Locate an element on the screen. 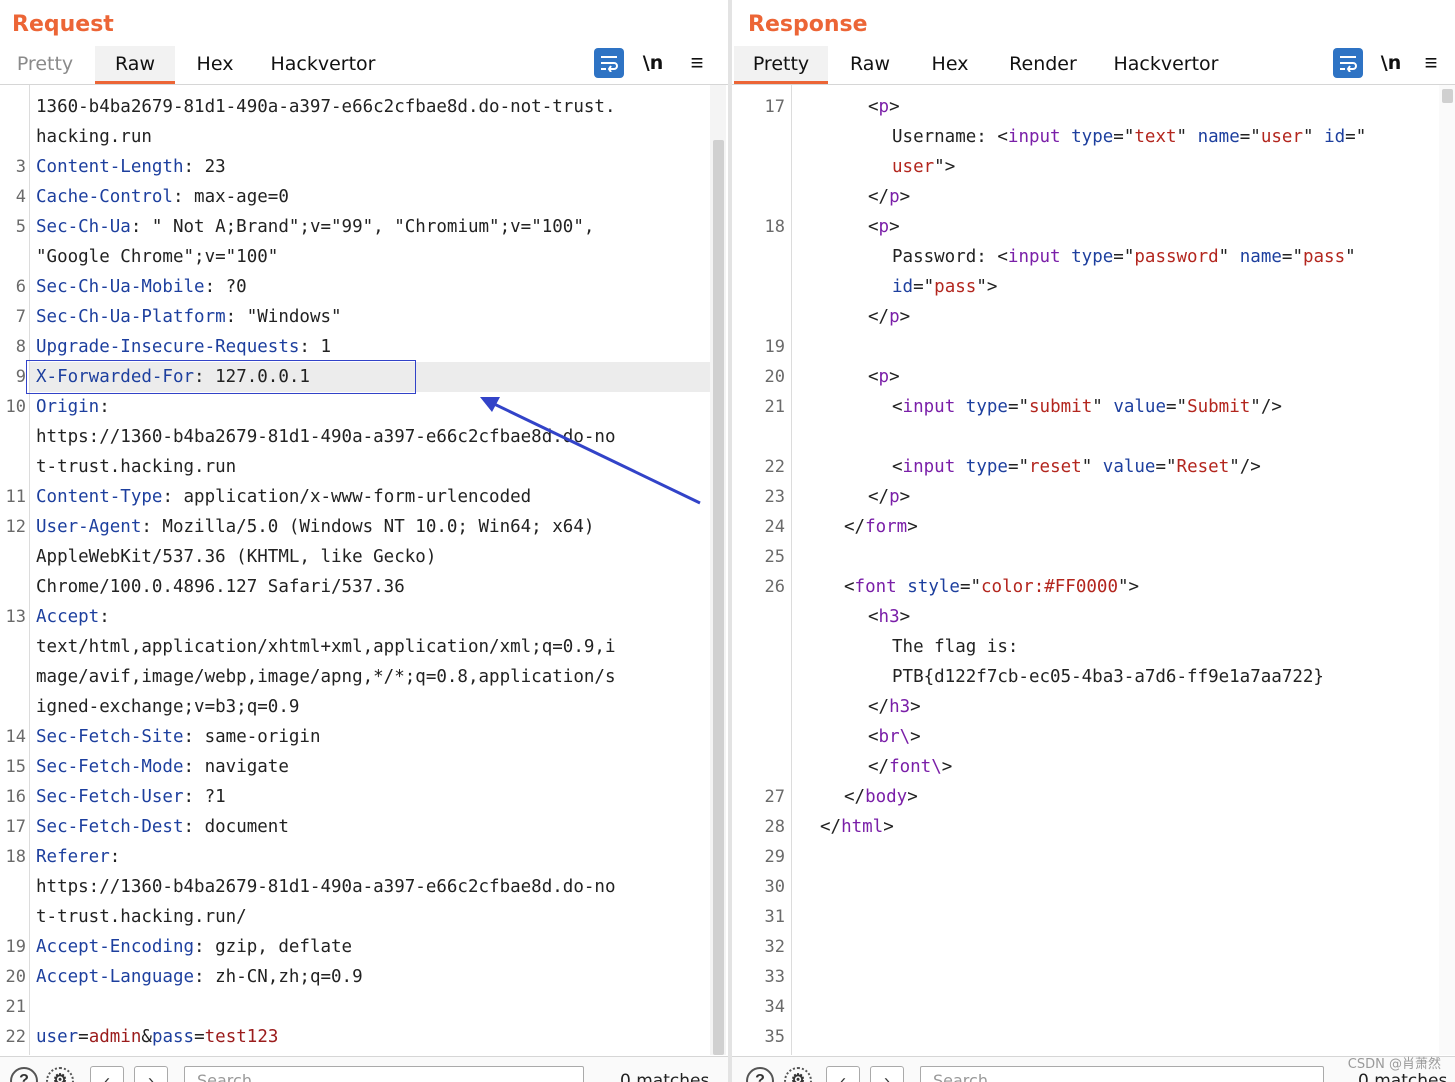  code-token: </ is located at coordinates (879, 707).